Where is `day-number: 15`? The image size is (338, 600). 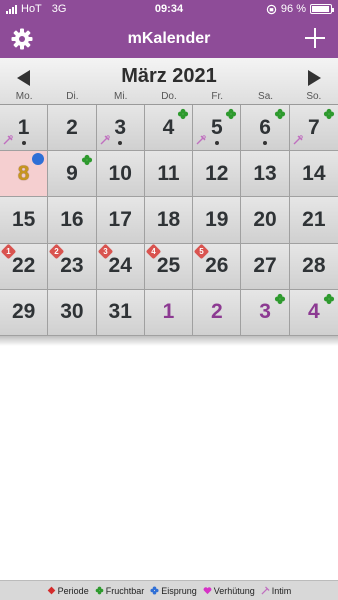
day-number: 15 is located at coordinates (23, 219).